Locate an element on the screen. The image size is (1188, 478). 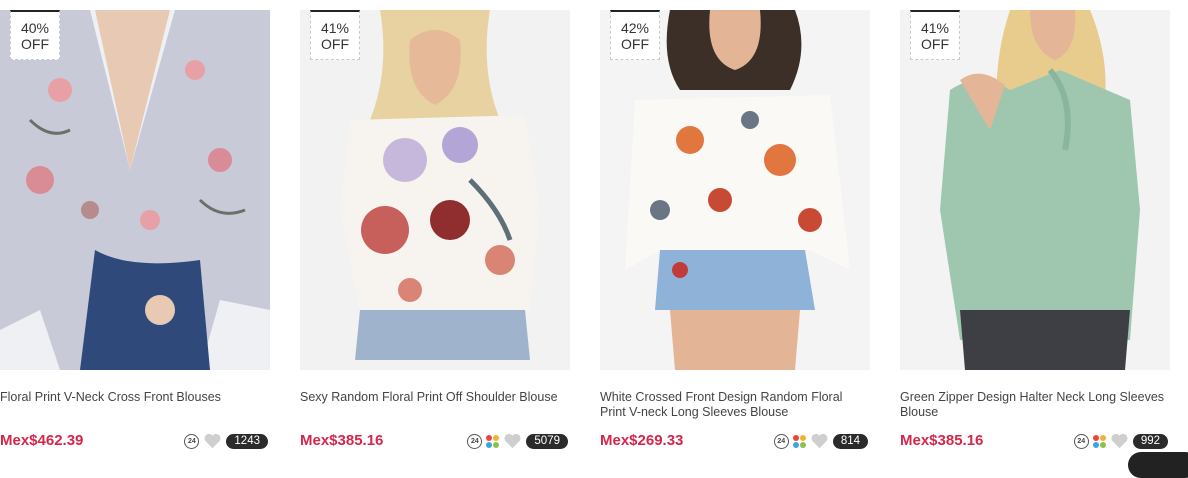
like-count: 814 is located at coordinates (850, 441).